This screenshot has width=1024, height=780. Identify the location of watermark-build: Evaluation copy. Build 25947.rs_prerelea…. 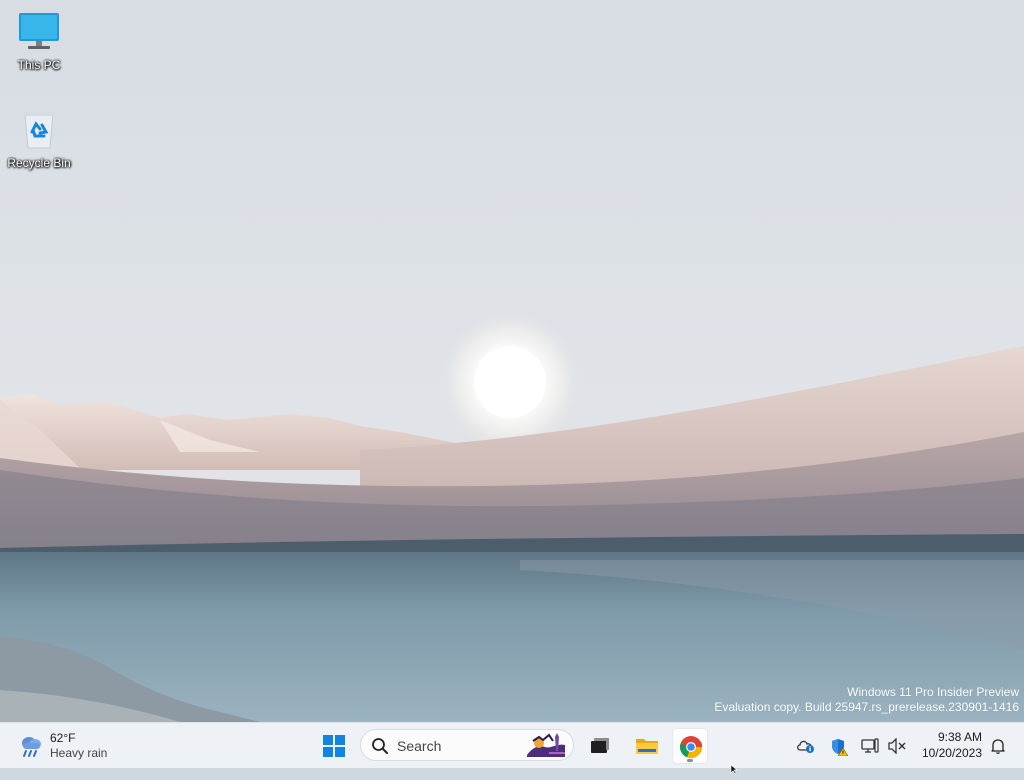
(866, 707).